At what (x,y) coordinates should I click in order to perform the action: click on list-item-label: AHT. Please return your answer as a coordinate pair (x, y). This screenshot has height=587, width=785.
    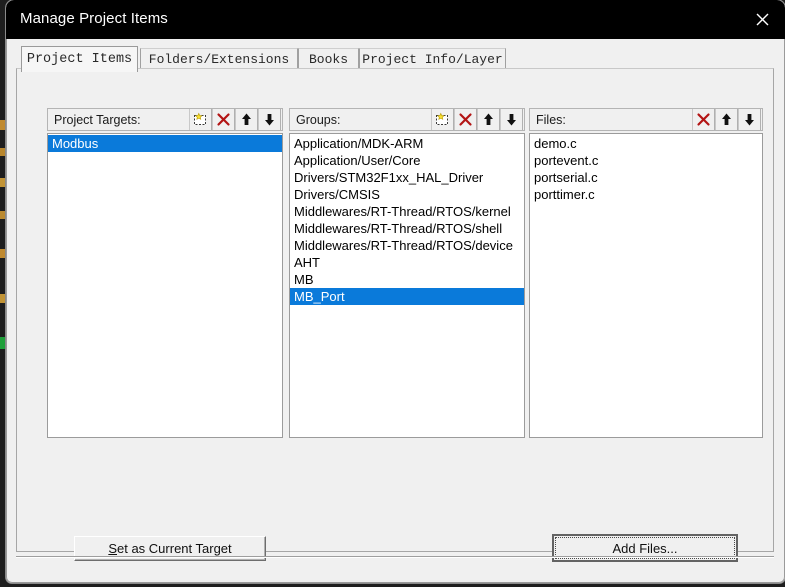
    Looking at the image, I should click on (307, 262).